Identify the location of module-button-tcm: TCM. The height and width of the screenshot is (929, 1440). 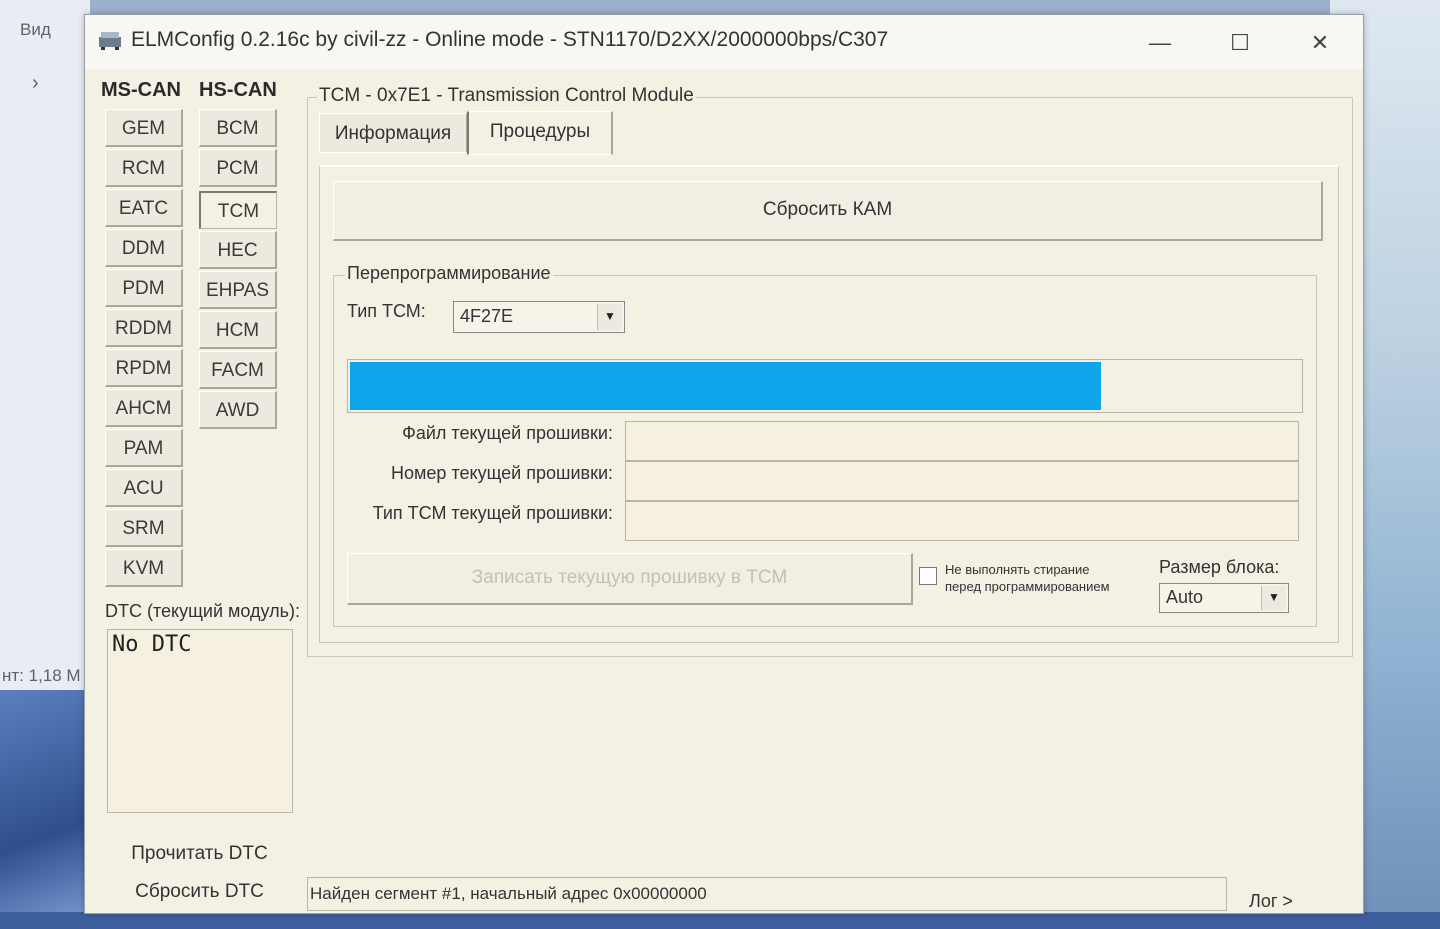
(238, 210).